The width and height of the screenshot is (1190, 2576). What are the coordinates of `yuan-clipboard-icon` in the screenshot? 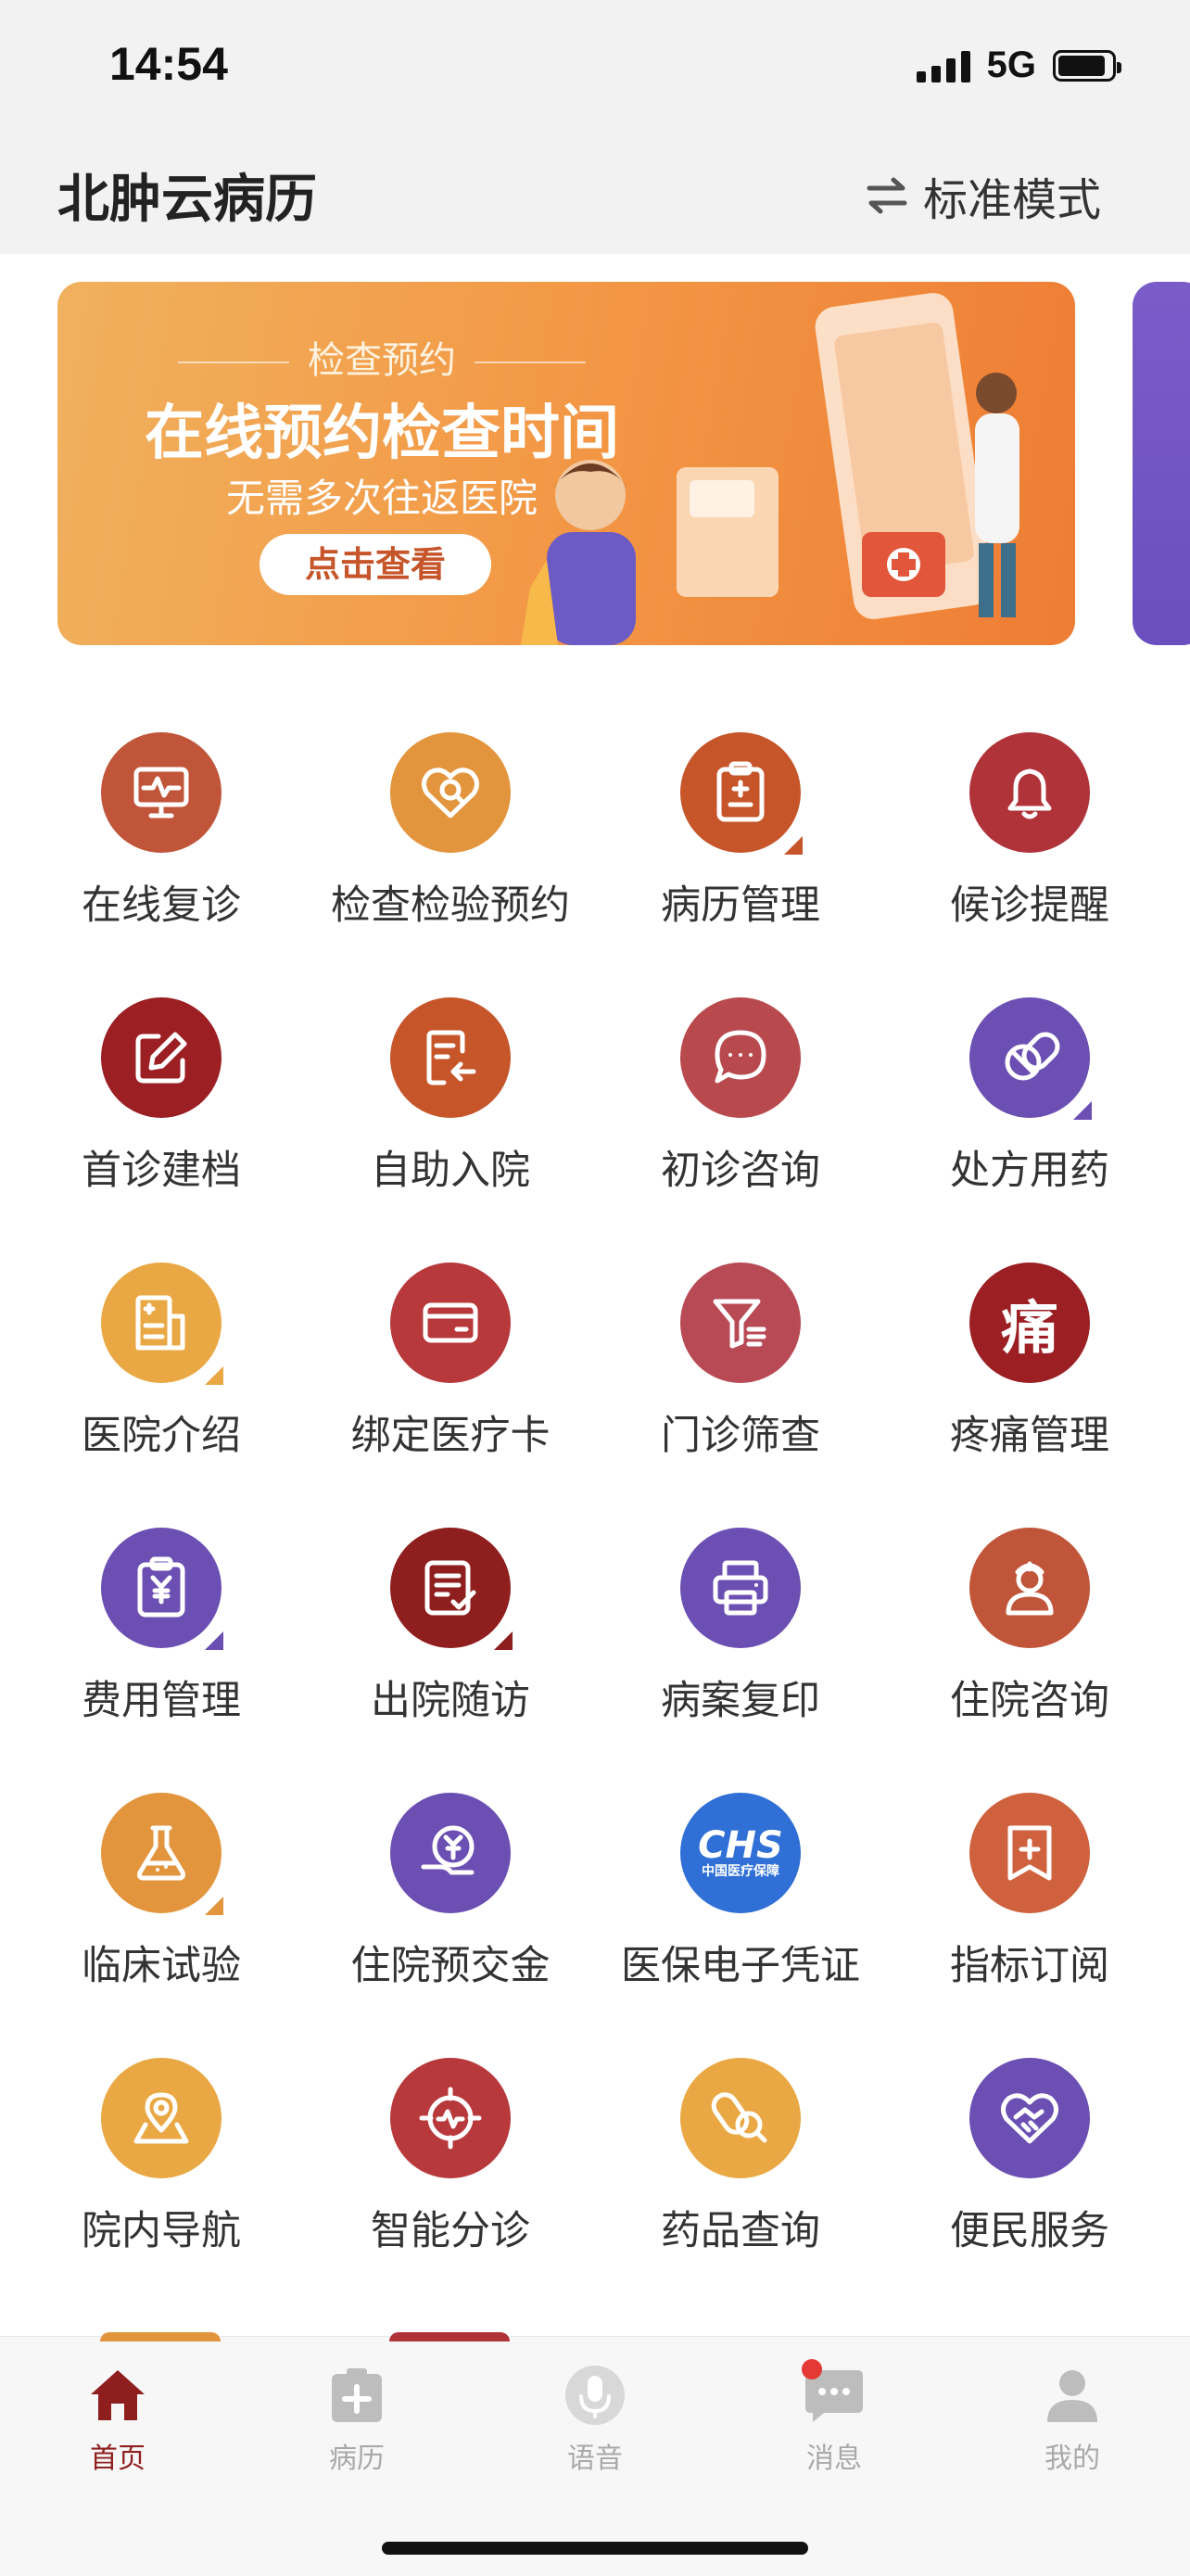 It's located at (162, 1589).